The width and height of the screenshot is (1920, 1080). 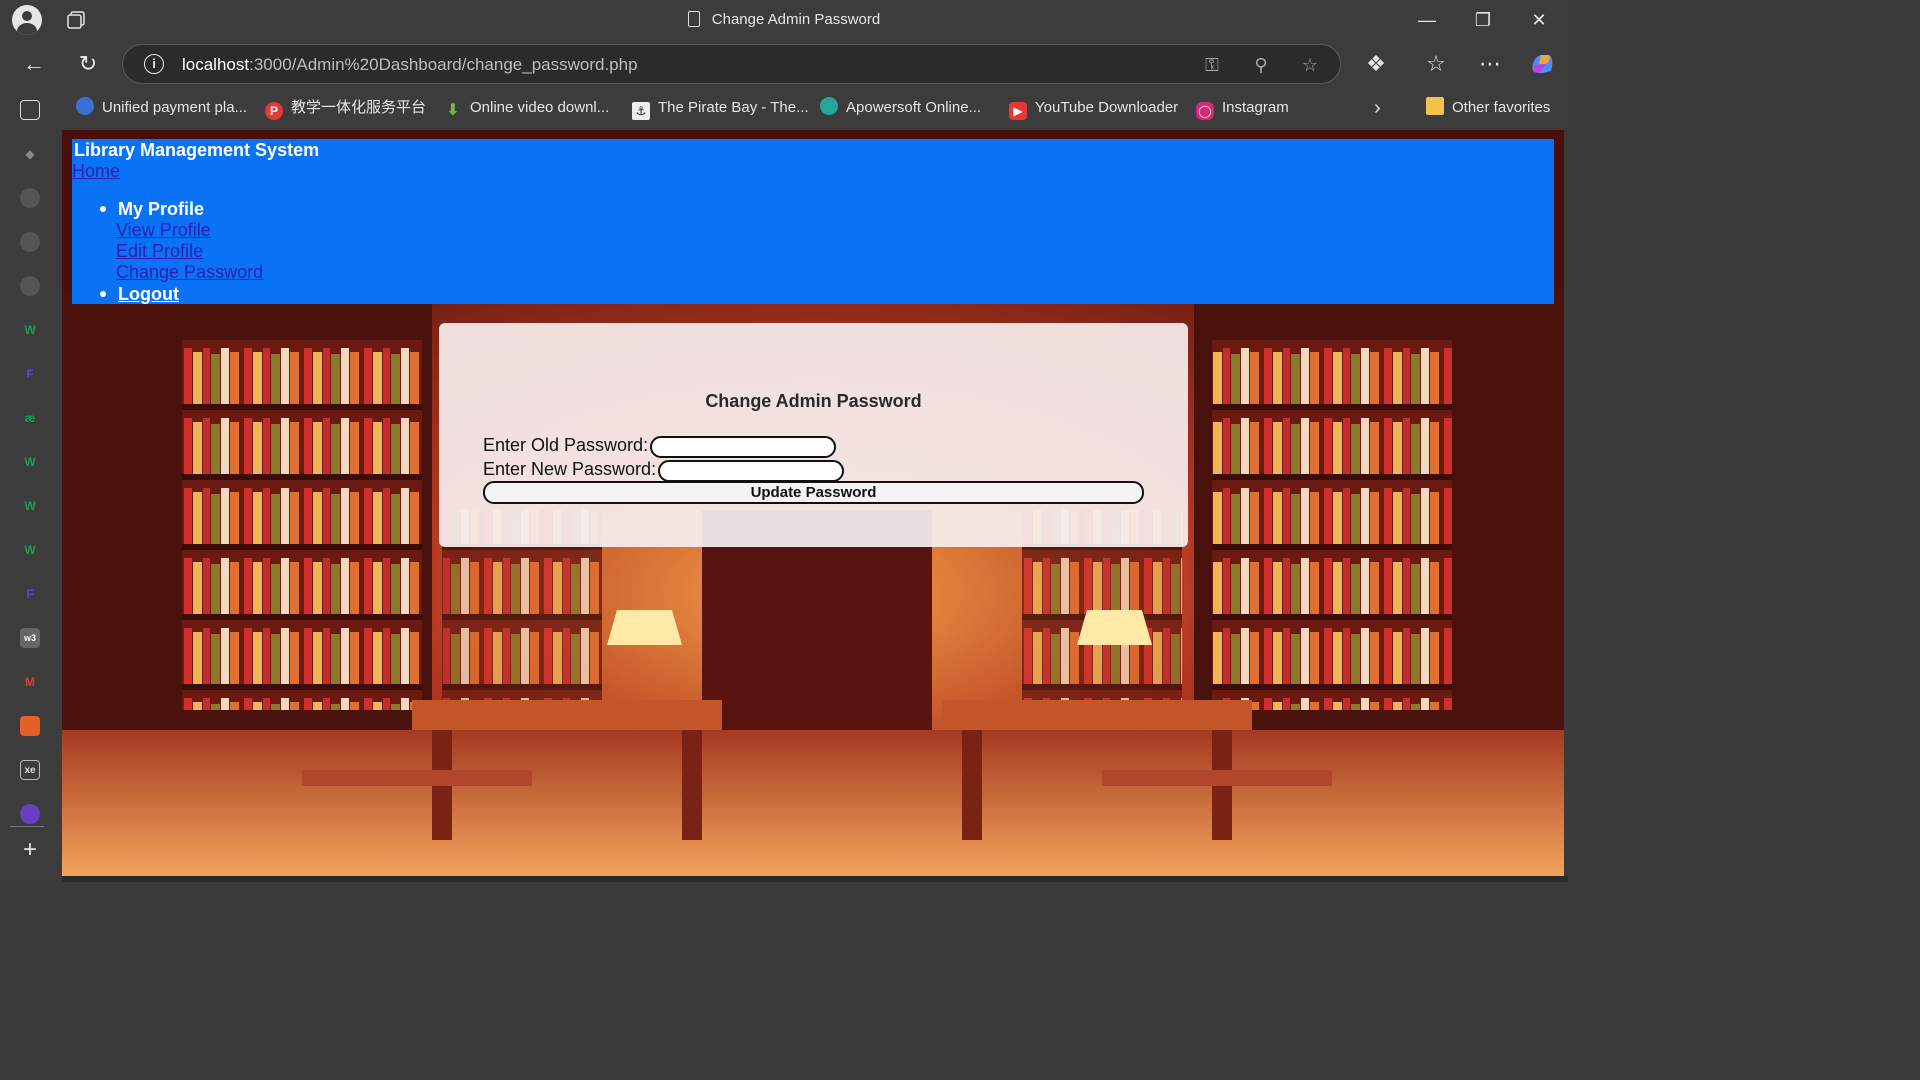 What do you see at coordinates (30, 638) in the screenshot?
I see `w3schools-icon: w3` at bounding box center [30, 638].